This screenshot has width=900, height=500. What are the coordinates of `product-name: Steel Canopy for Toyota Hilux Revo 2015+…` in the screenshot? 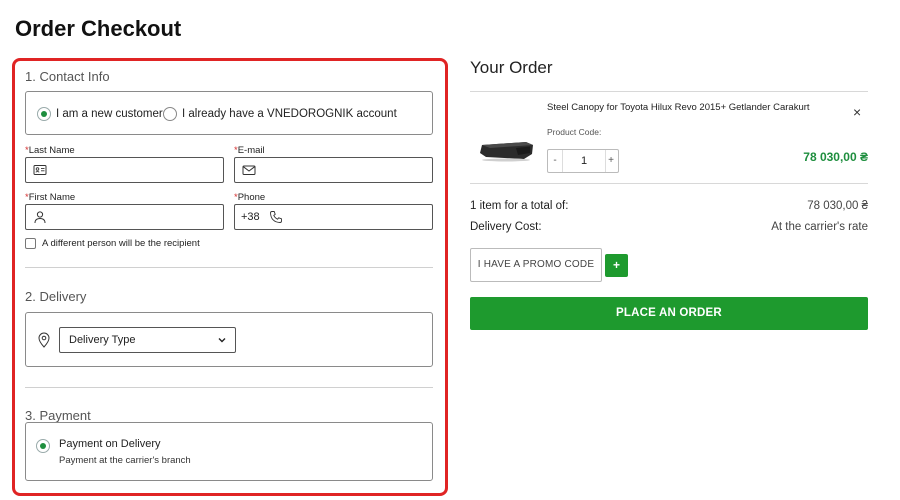 It's located at (678, 107).